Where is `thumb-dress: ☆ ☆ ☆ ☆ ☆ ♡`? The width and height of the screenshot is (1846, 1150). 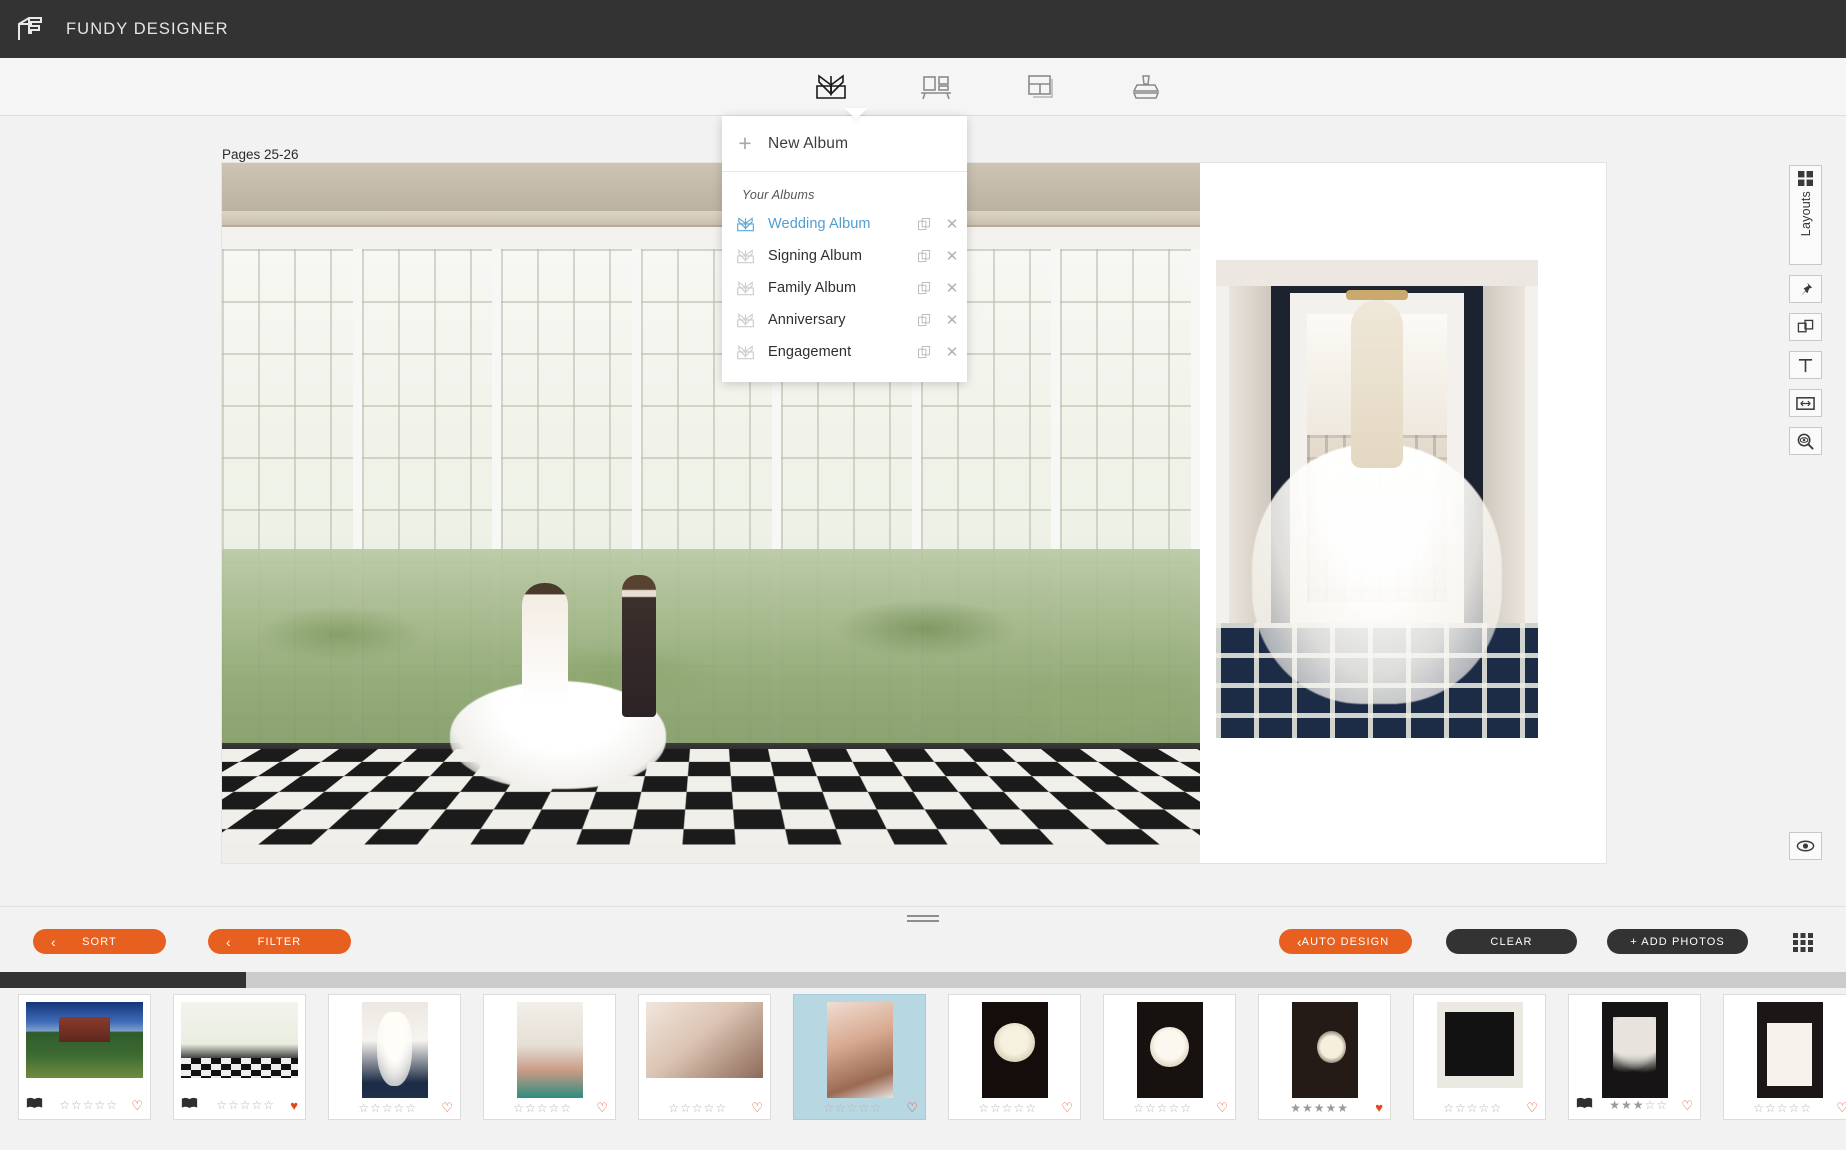
thumb-dress: ☆ ☆ ☆ ☆ ☆ ♡ is located at coordinates (394, 1057).